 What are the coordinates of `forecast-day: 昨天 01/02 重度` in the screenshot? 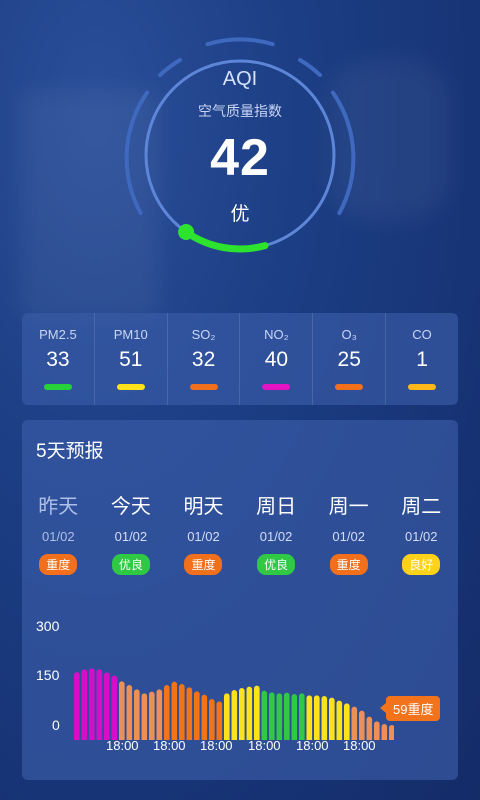 It's located at (58, 532).